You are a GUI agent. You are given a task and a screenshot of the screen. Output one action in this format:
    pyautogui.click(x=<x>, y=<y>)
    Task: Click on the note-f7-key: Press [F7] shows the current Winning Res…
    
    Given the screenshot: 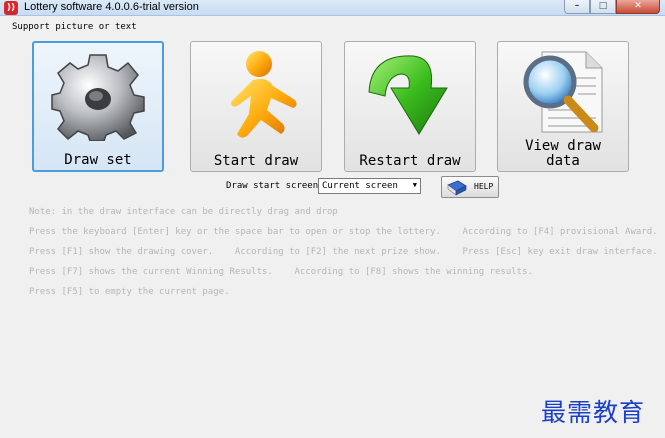 What is the action you would take?
    pyautogui.click(x=281, y=272)
    